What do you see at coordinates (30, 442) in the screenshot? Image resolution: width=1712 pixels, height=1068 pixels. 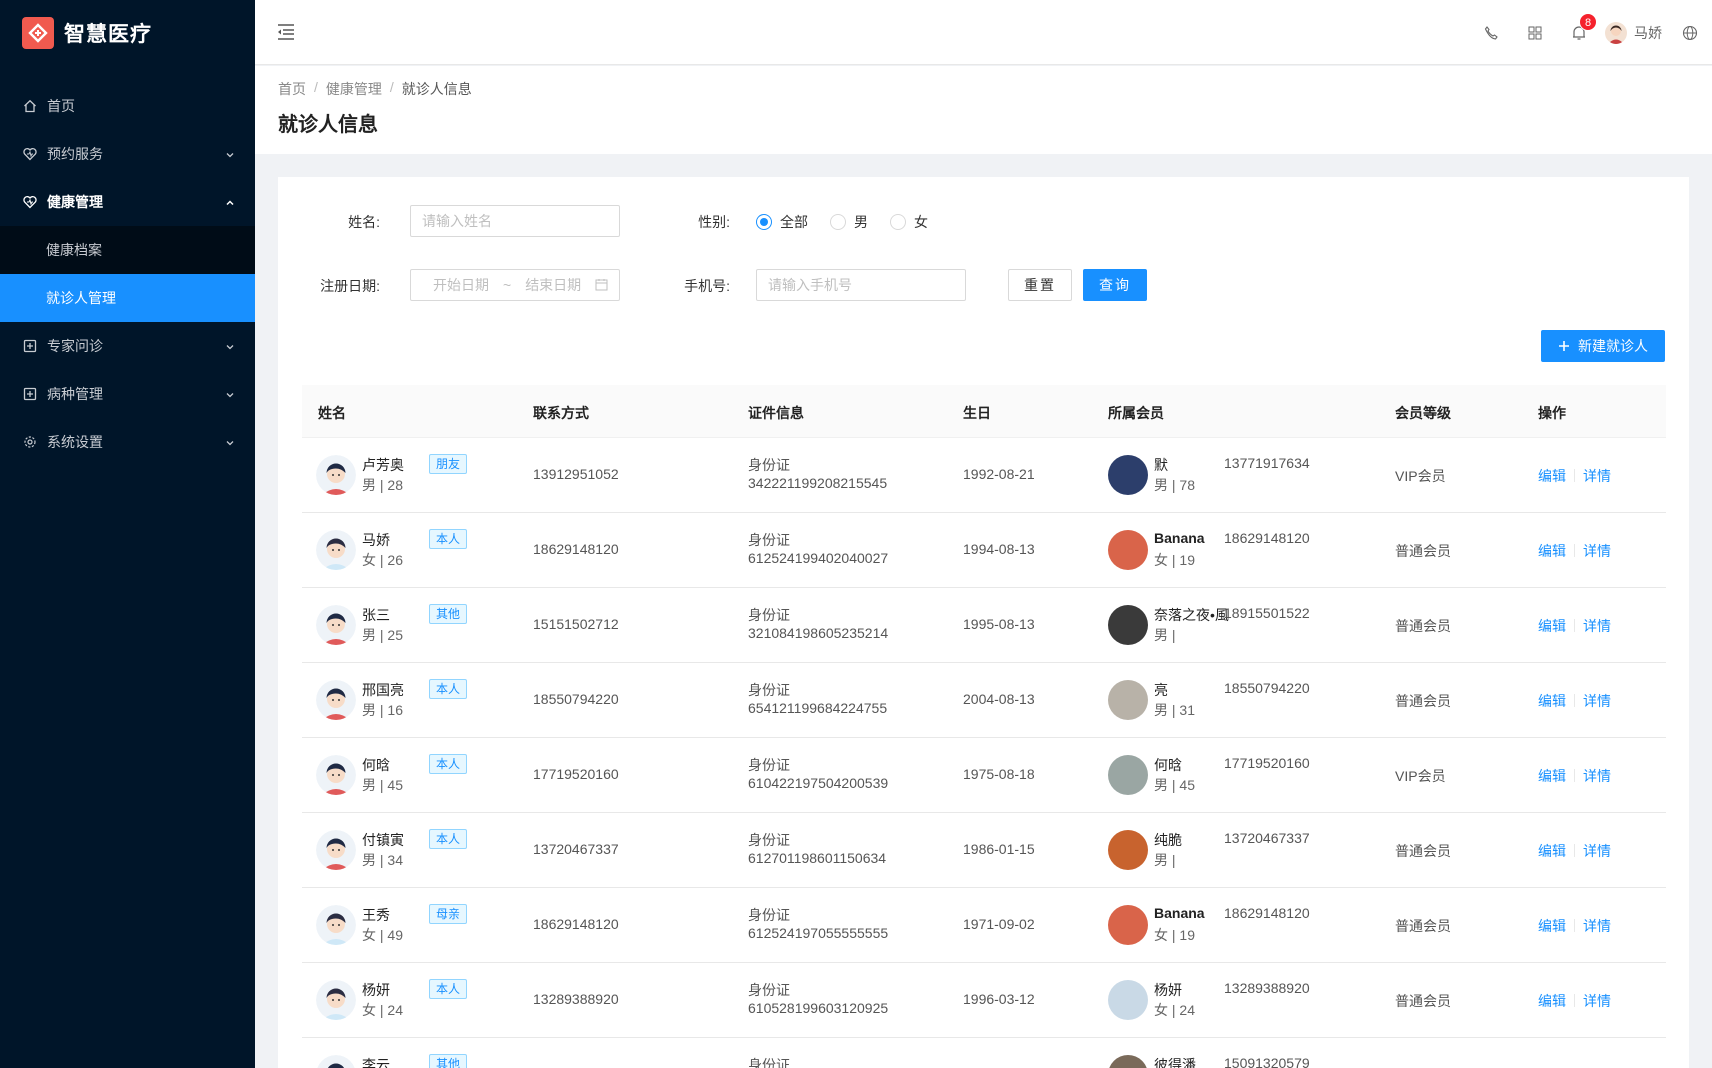 I see `gear-icon` at bounding box center [30, 442].